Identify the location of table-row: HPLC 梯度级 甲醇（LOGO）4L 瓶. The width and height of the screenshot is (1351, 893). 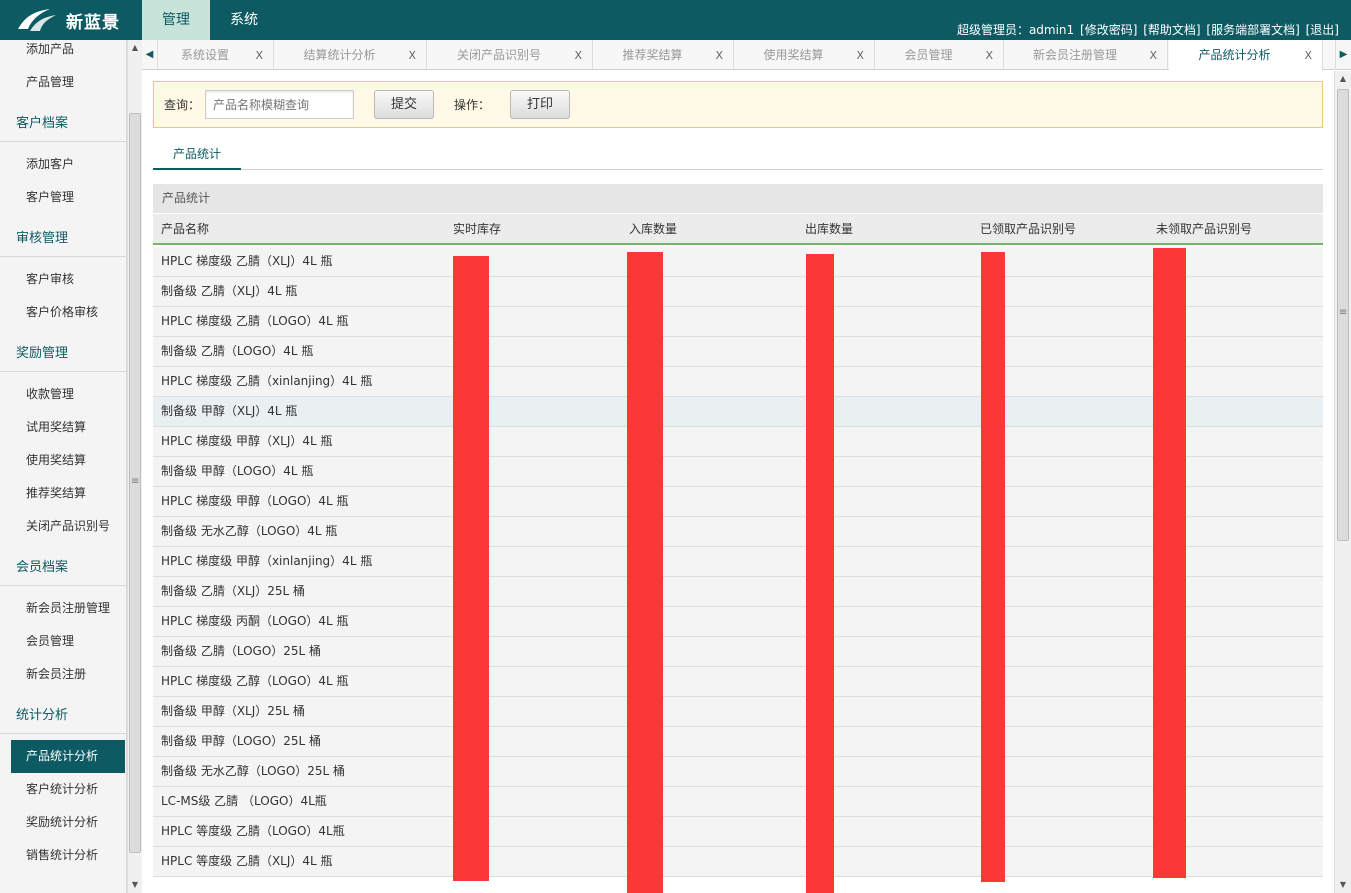
(738, 502).